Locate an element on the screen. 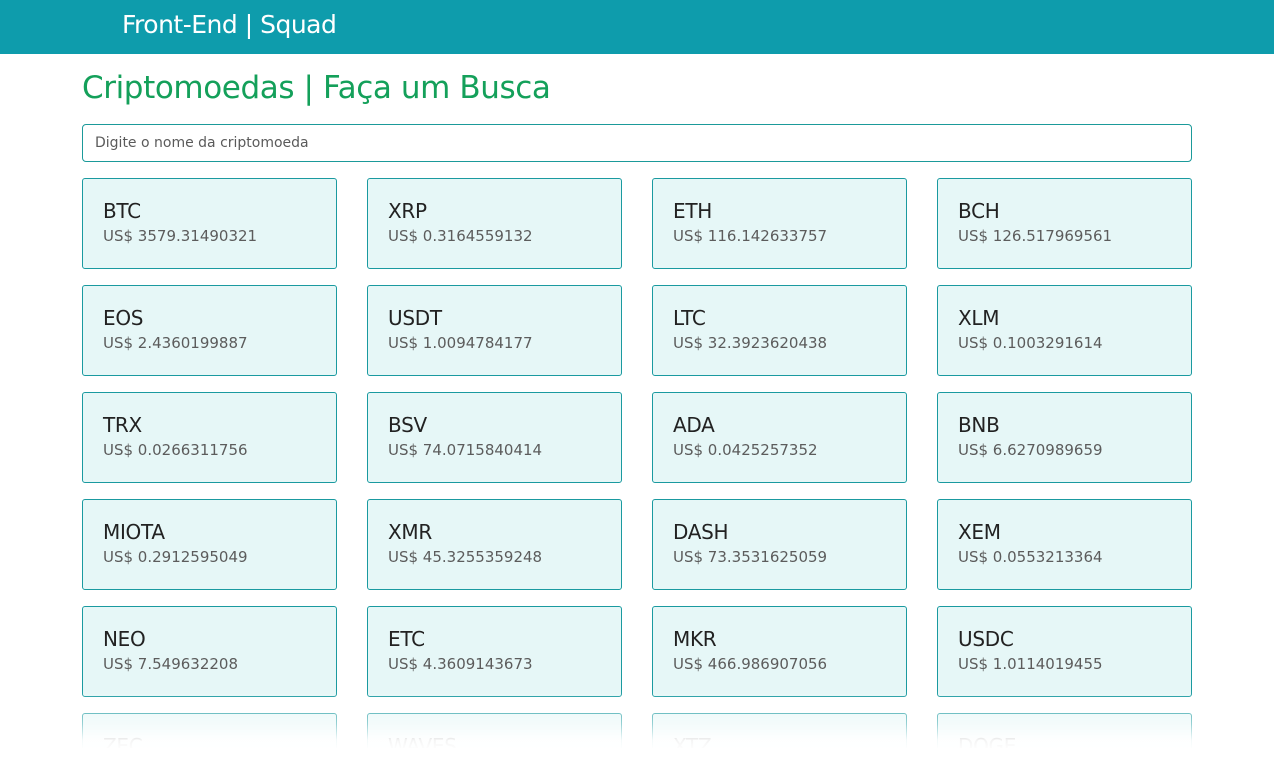 The width and height of the screenshot is (1274, 782). coin-price: US$ 0.1003291614 is located at coordinates (1030, 343).